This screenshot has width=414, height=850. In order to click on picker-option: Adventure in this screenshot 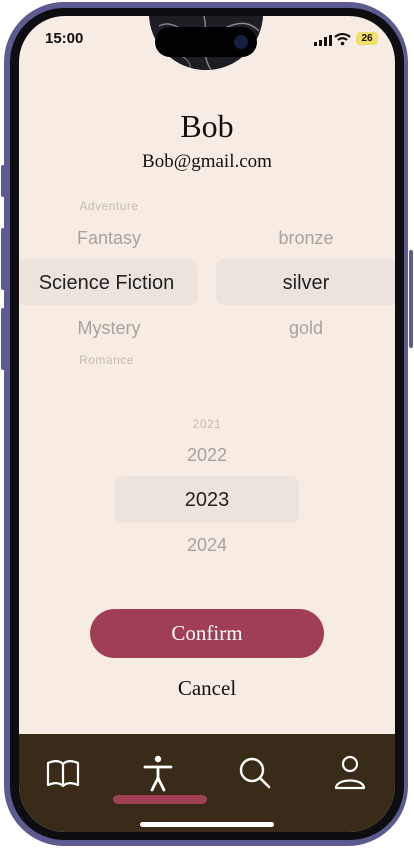, I will do `click(109, 206)`.